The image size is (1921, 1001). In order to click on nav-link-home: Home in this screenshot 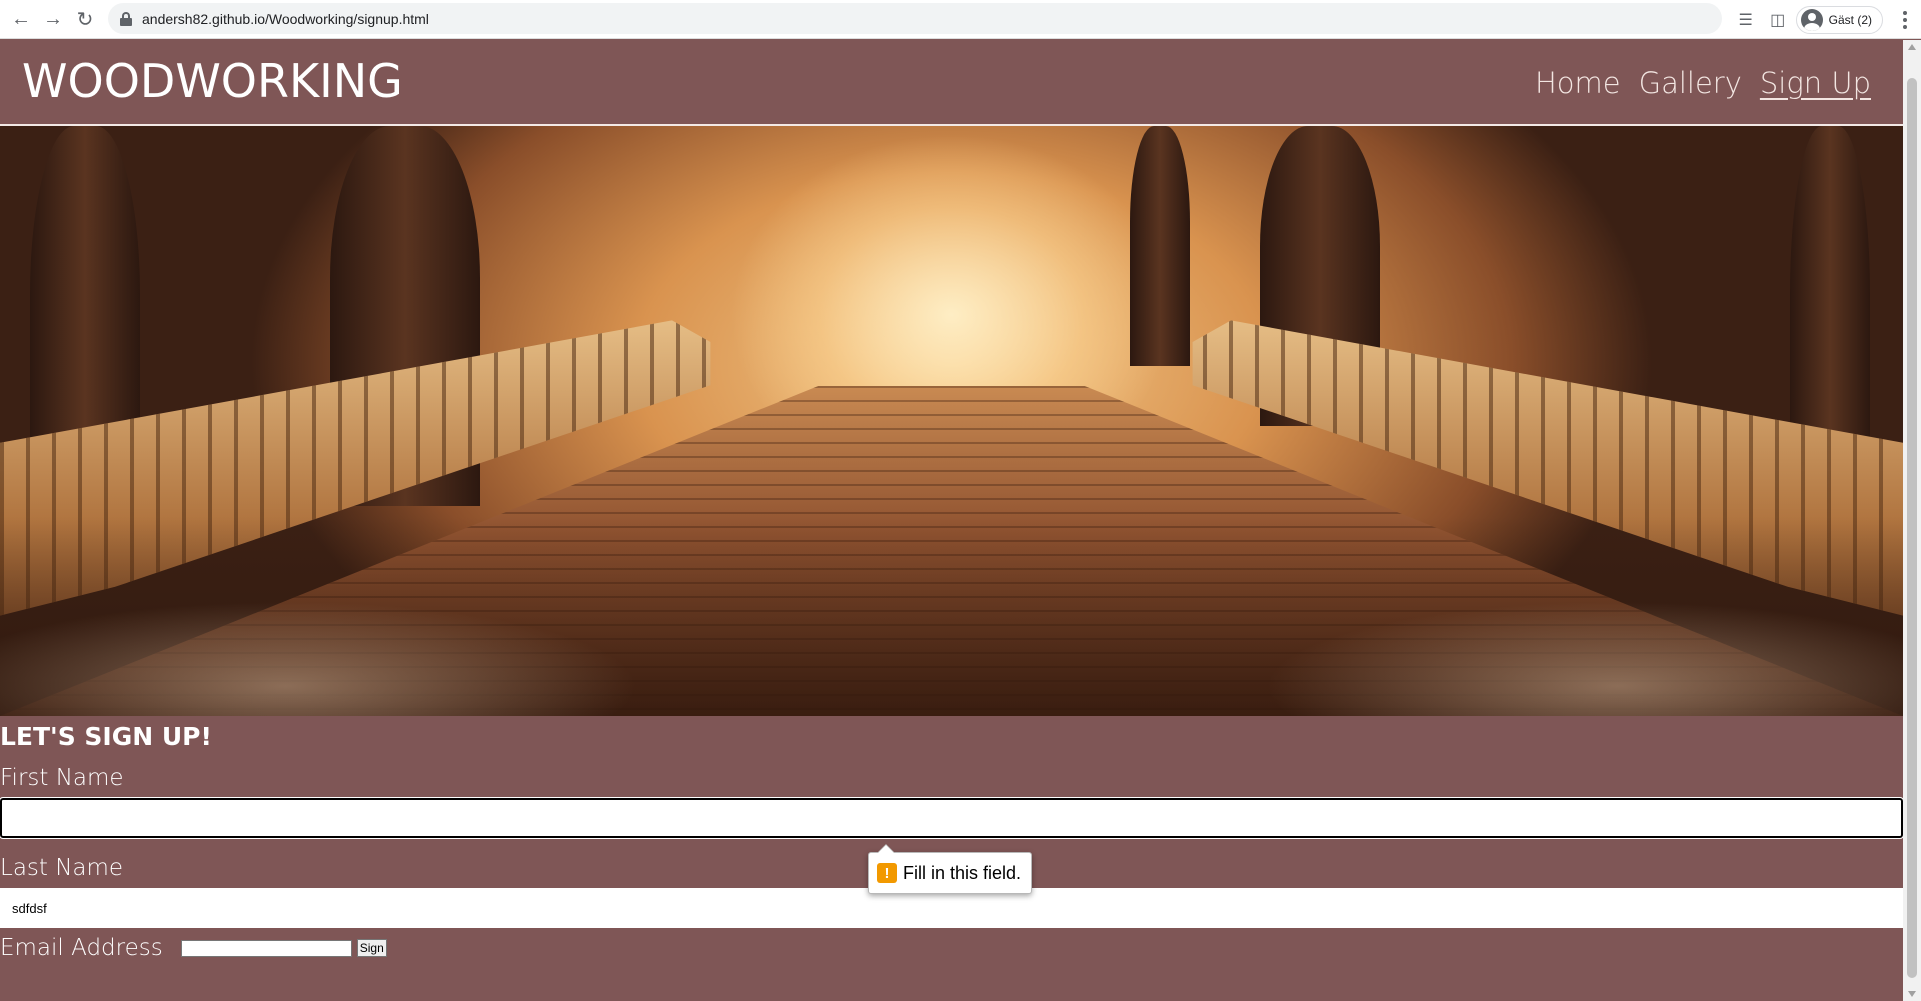, I will do `click(1578, 83)`.